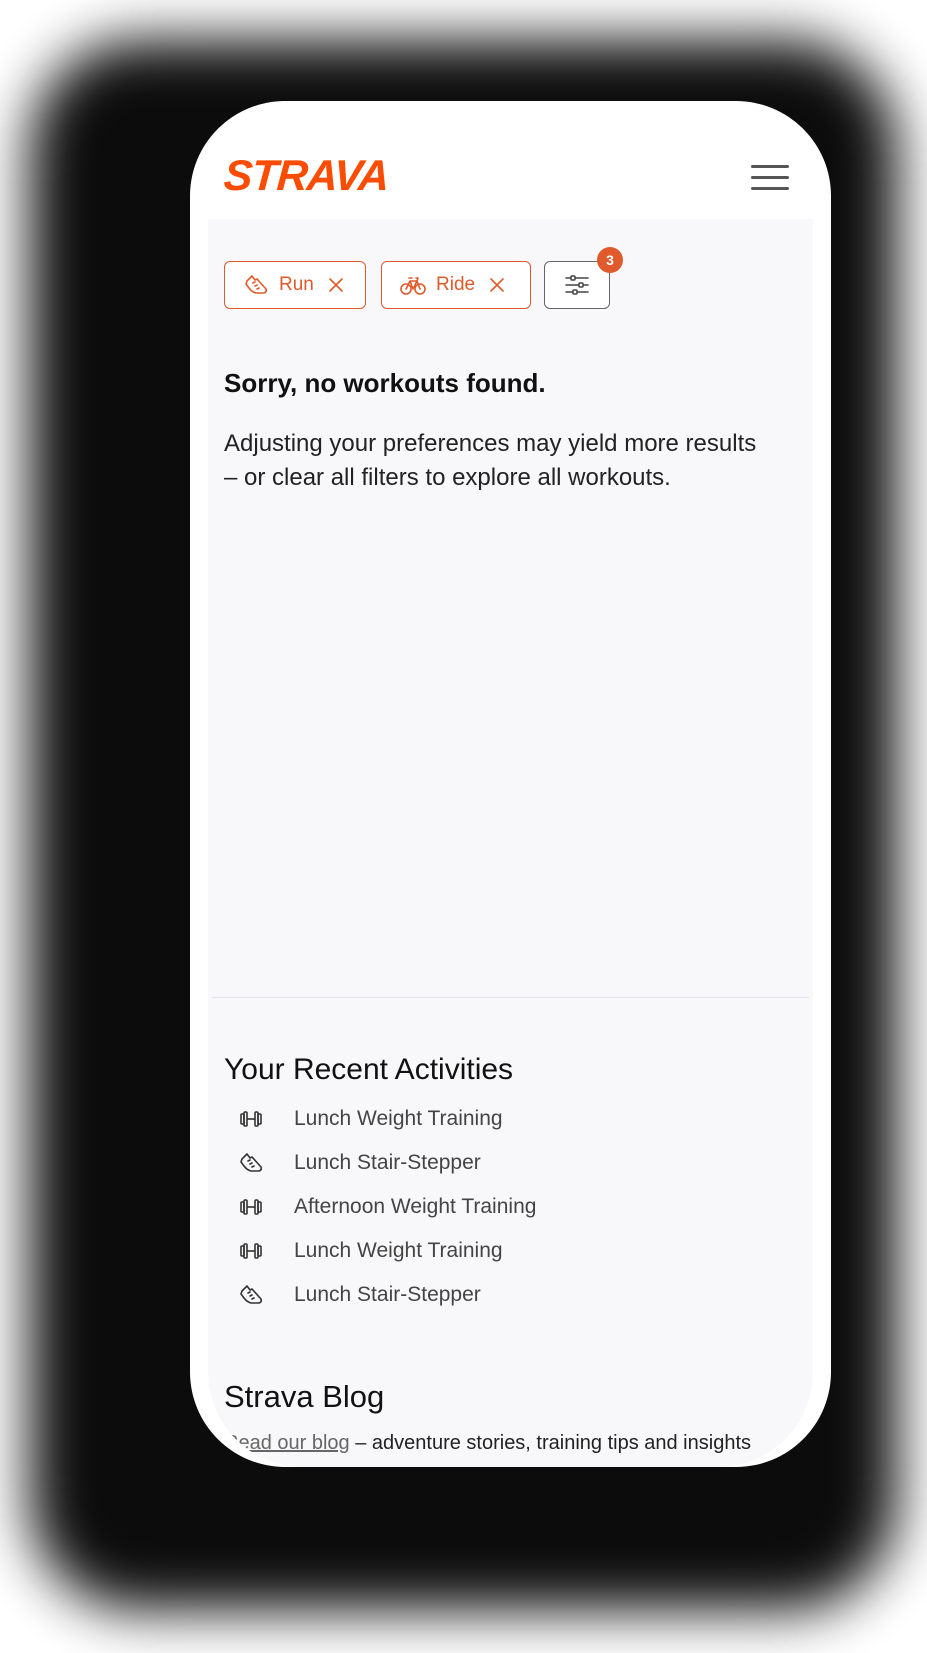  Describe the element at coordinates (610, 260) in the screenshot. I see `filter-count-badge: 3` at that location.